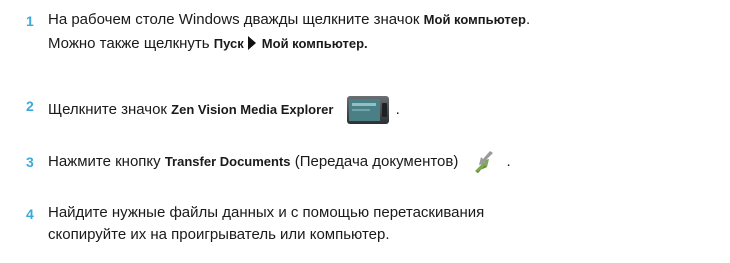  What do you see at coordinates (251, 43) in the screenshot?
I see `menu-arrow-icon` at bounding box center [251, 43].